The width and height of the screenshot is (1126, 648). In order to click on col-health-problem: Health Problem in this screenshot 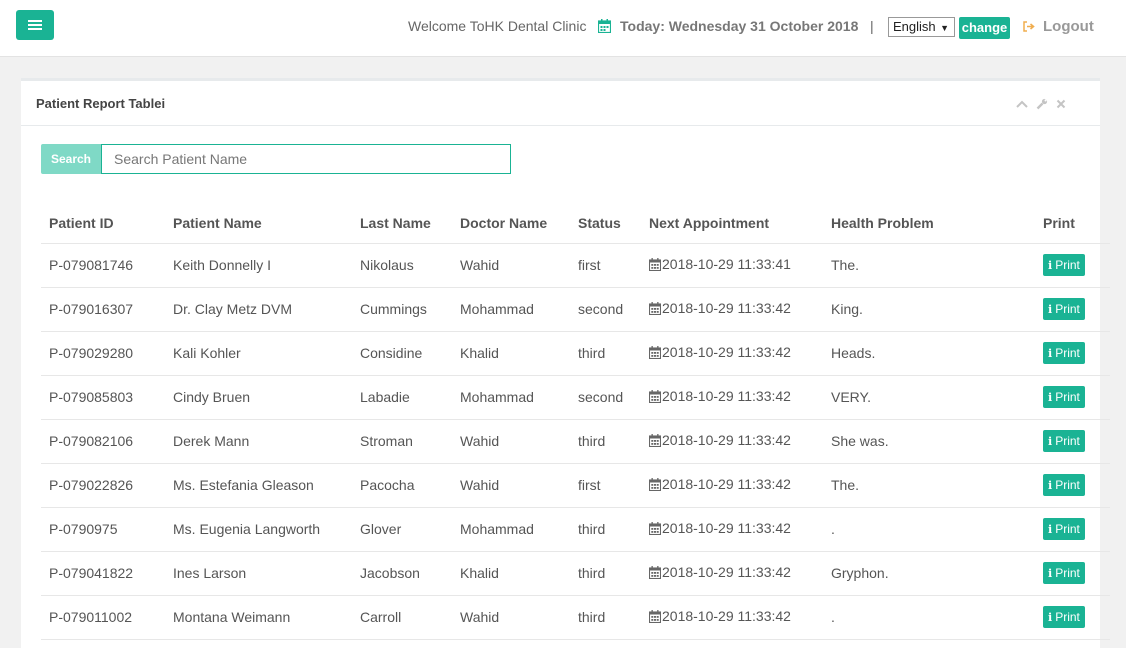, I will do `click(929, 223)`.